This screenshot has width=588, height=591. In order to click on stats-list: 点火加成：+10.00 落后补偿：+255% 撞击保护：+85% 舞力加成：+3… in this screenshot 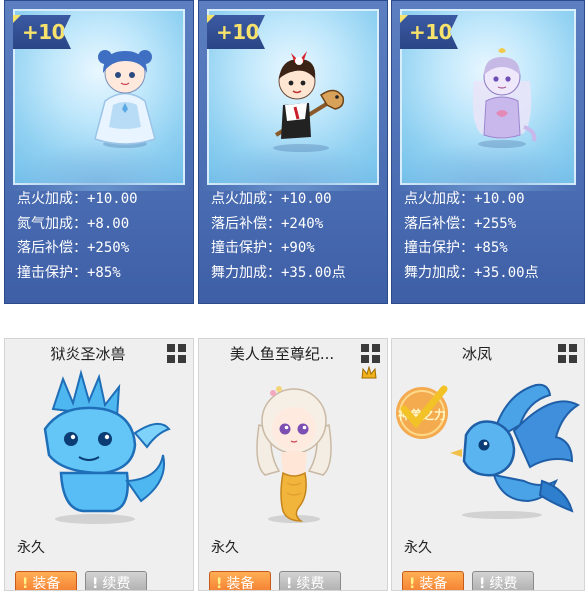, I will do `click(471, 236)`.